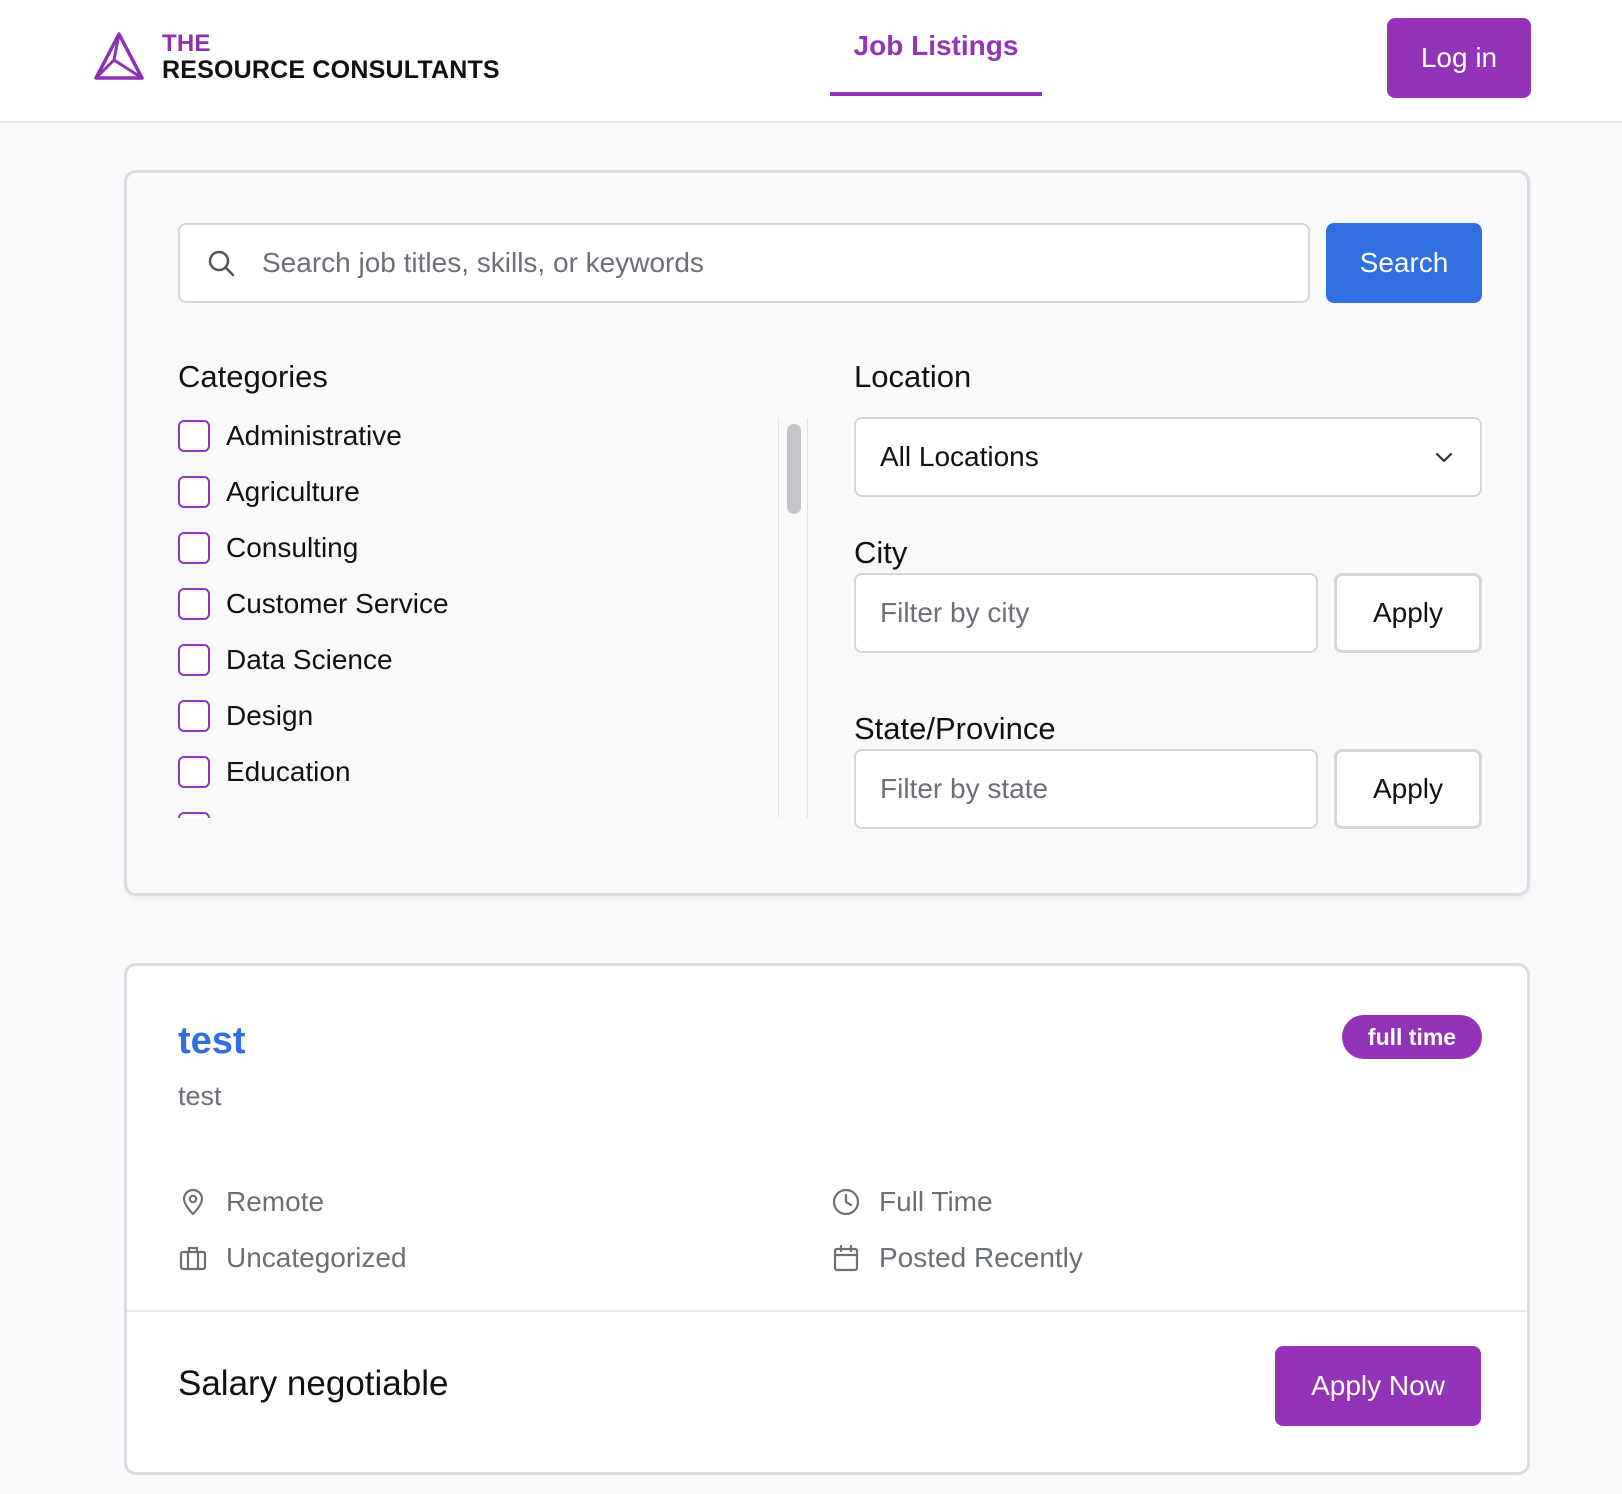 Image resolution: width=1622 pixels, height=1494 pixels. Describe the element at coordinates (793, 618) in the screenshot. I see `categories-scrollbar` at that location.